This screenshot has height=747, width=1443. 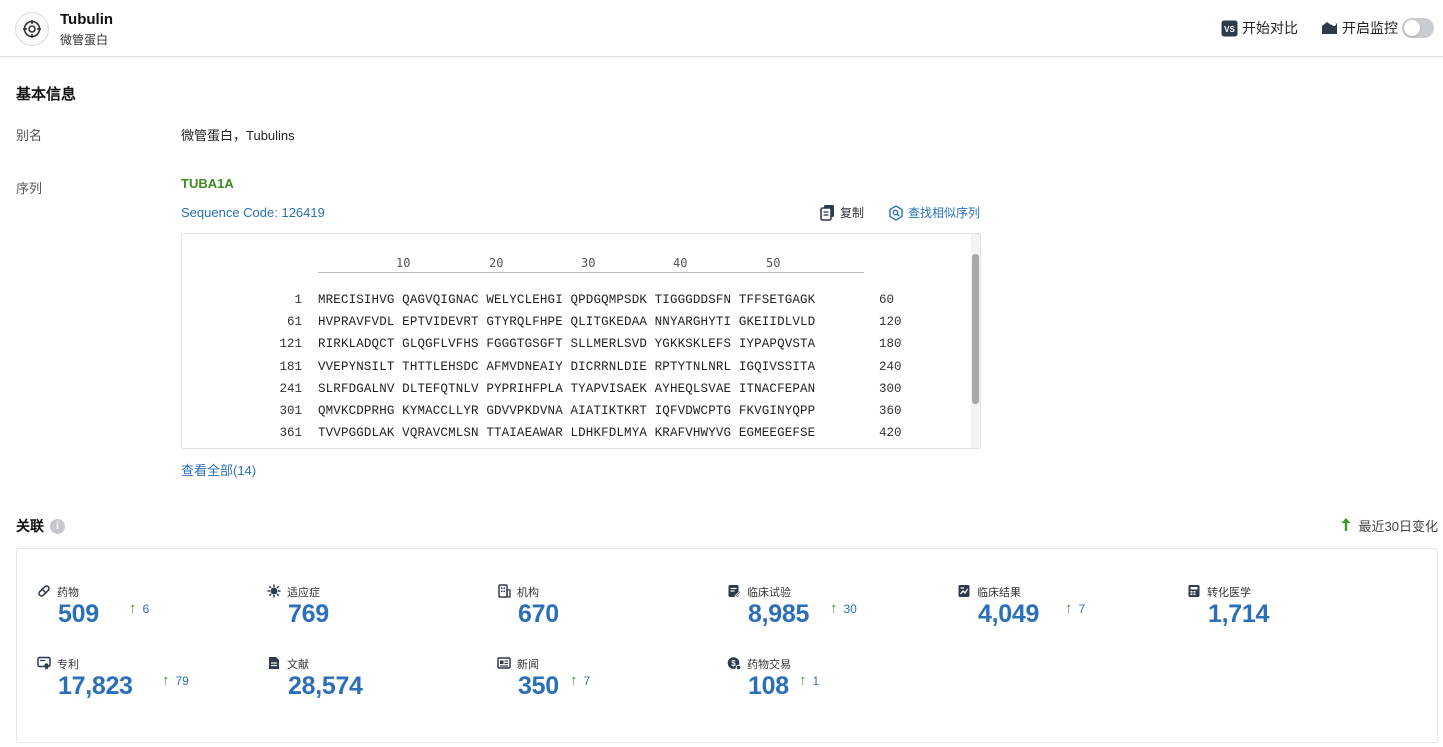 I want to click on delta-value: 1, so click(x=816, y=680).